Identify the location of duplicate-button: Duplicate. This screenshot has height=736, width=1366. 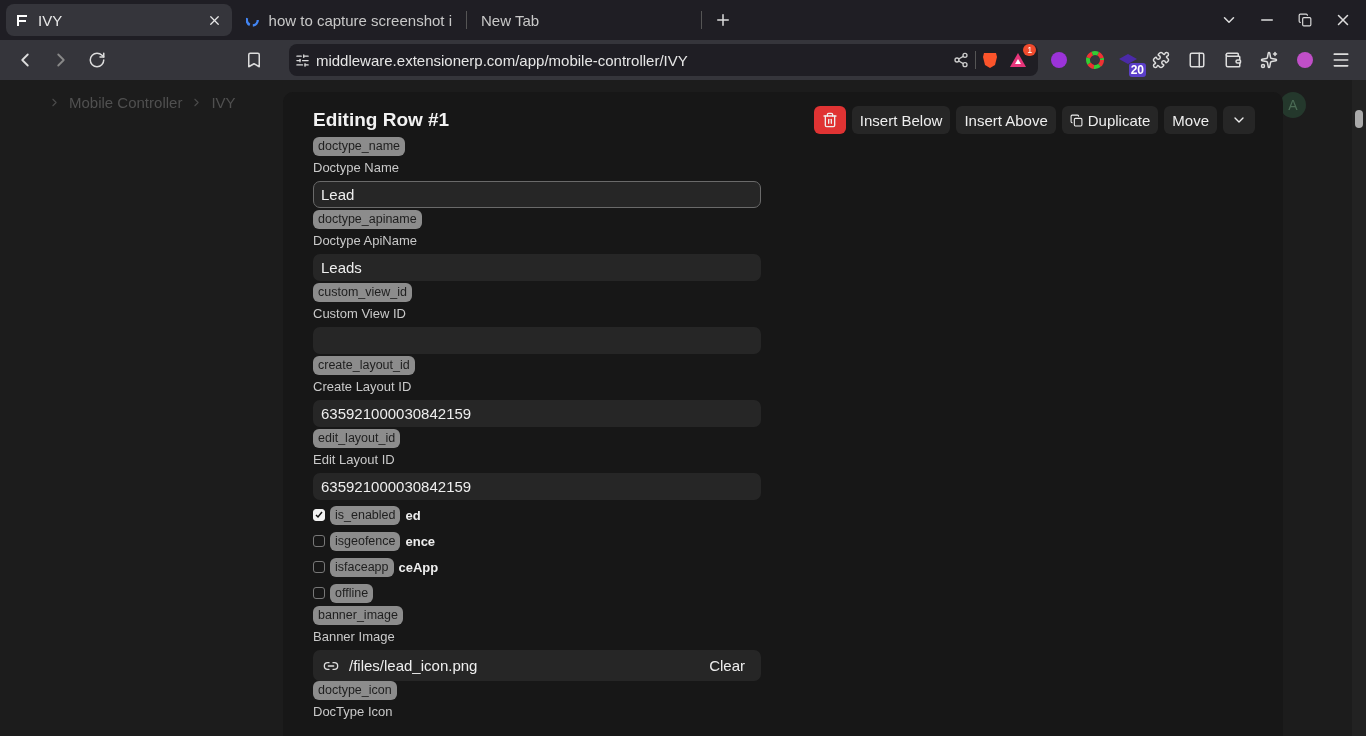
(1110, 120).